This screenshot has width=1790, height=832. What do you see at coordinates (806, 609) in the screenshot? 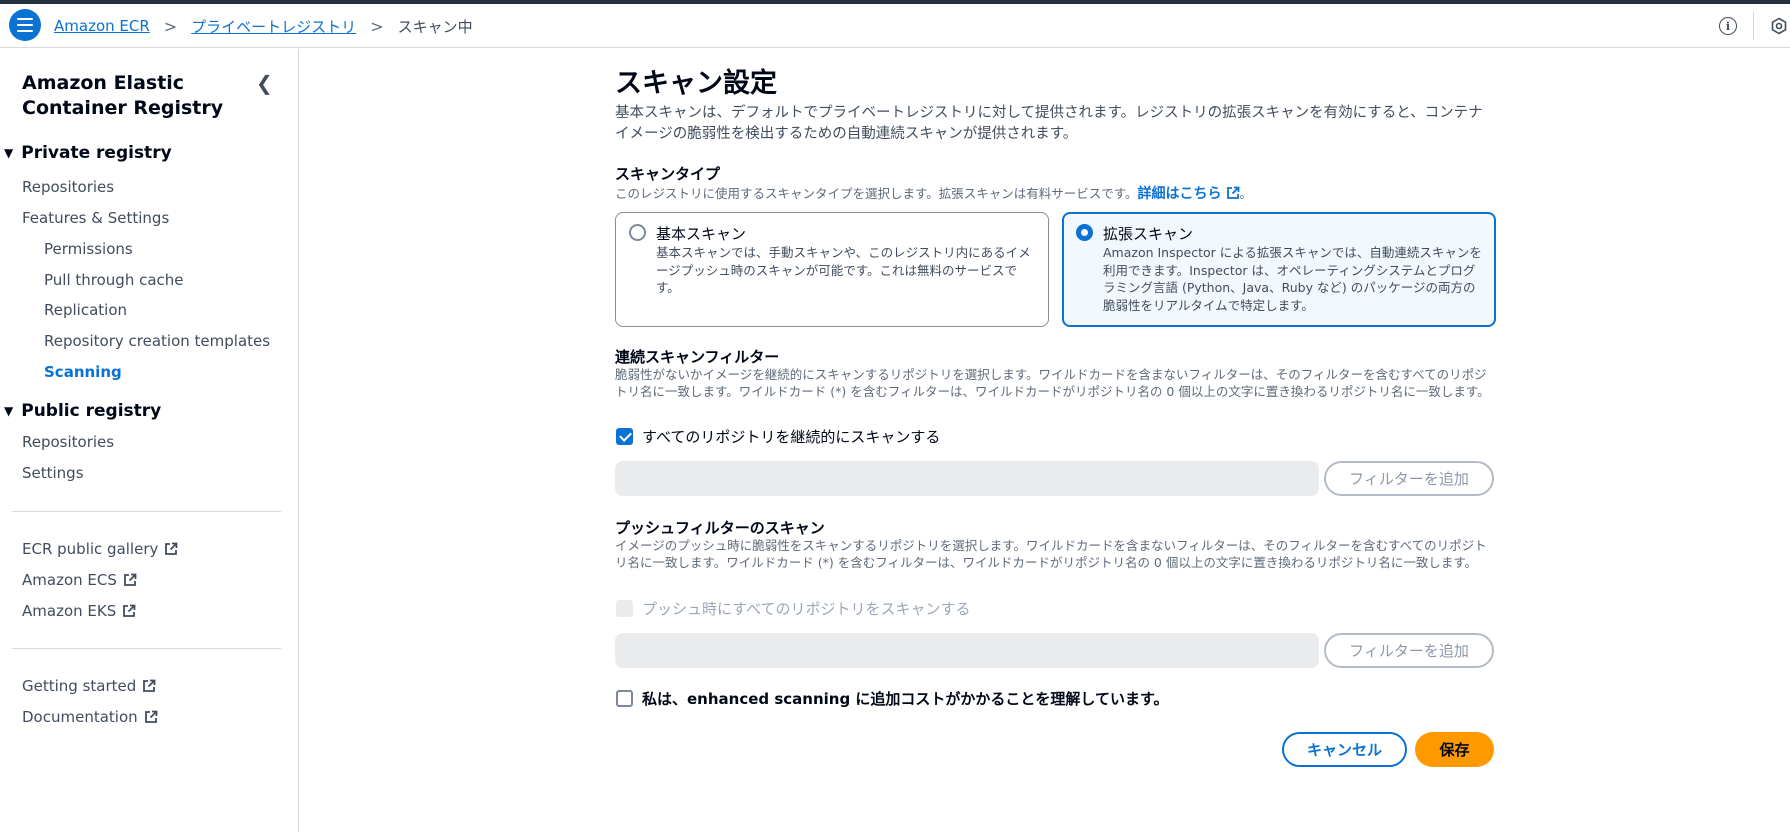
I see `push-scan-all-label: プッシュ時にすべてのリポジトリをスキャンする` at bounding box center [806, 609].